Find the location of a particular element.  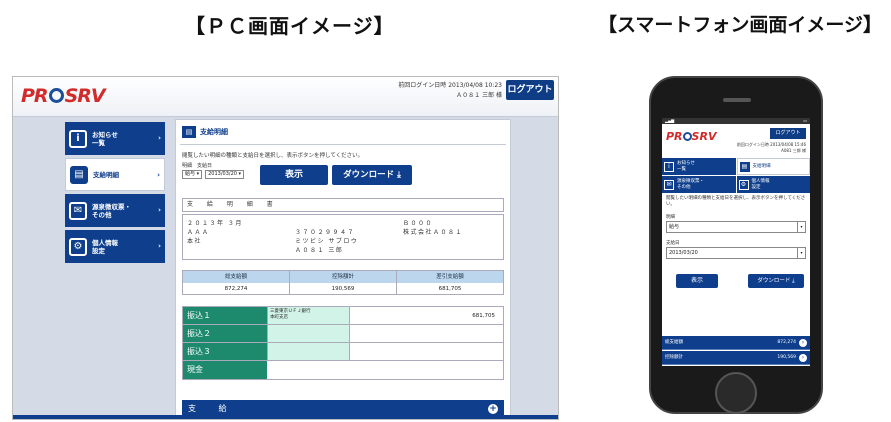

slip-left: ２０１３年 ３月 ＡＡＡ 本社 is located at coordinates (215, 232).